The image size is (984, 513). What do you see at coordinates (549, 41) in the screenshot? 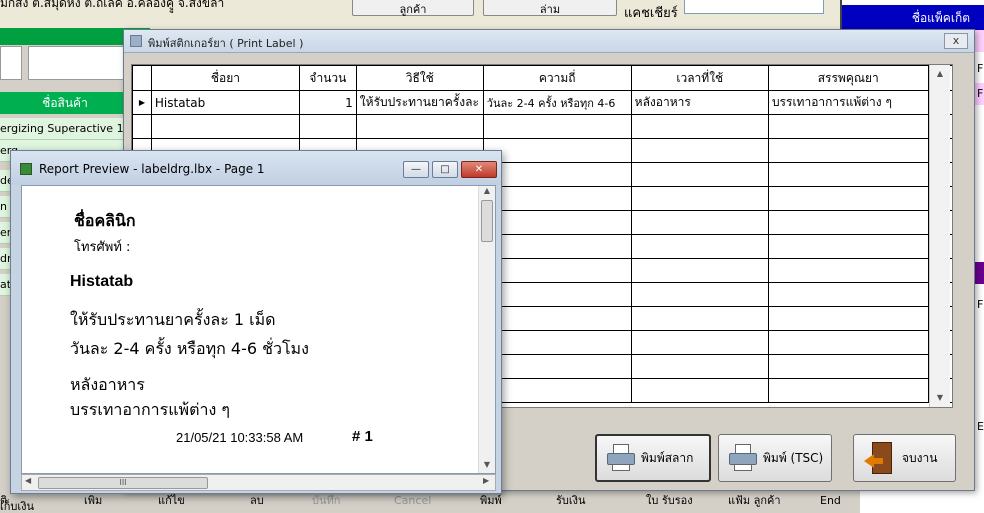
I see `print-label-titlebar: พิมพ์สติกเกอร์ยา ( Print Label ) x` at bounding box center [549, 41].